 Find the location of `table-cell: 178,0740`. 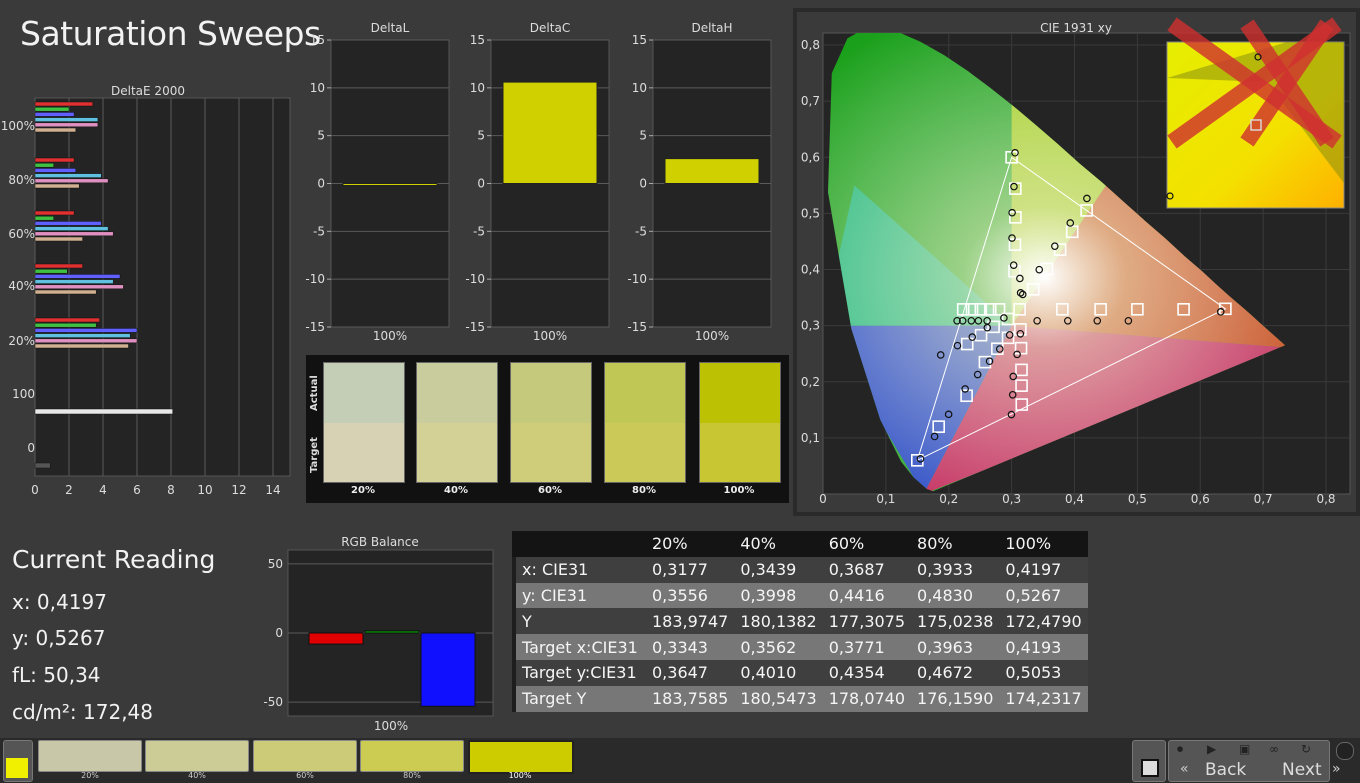

table-cell: 178,0740 is located at coordinates (867, 698).